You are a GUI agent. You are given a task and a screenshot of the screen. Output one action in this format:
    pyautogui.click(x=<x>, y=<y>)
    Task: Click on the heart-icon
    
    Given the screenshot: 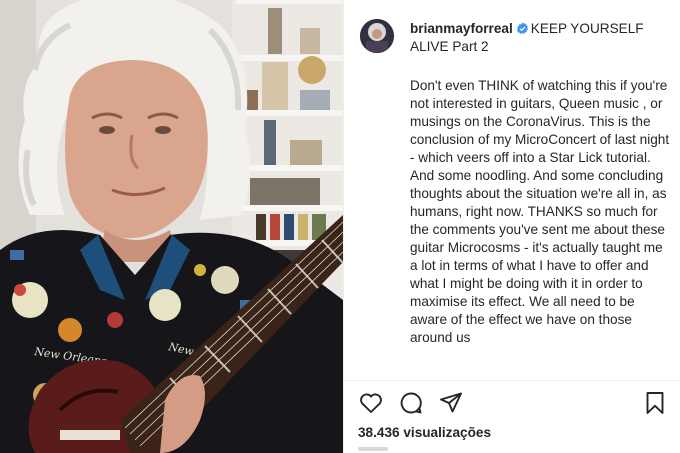 What is the action you would take?
    pyautogui.click(x=371, y=403)
    